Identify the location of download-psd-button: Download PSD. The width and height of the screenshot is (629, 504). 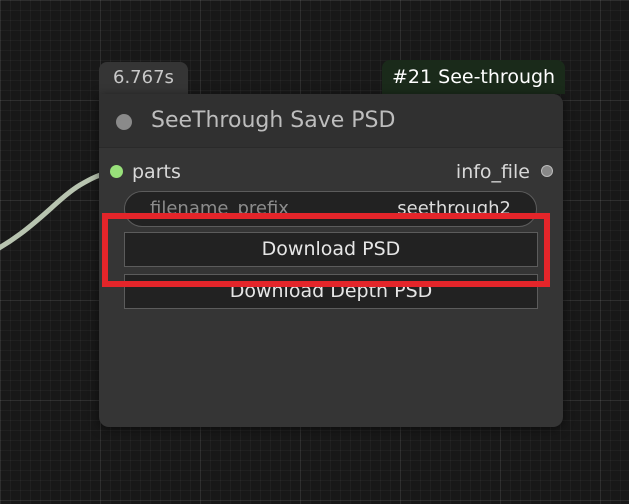
(331, 249).